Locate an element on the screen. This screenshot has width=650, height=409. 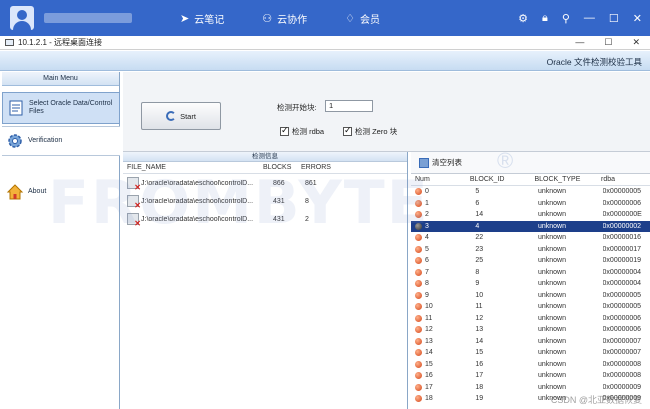
block-id-cell: 11 is located at coordinates (479, 307).